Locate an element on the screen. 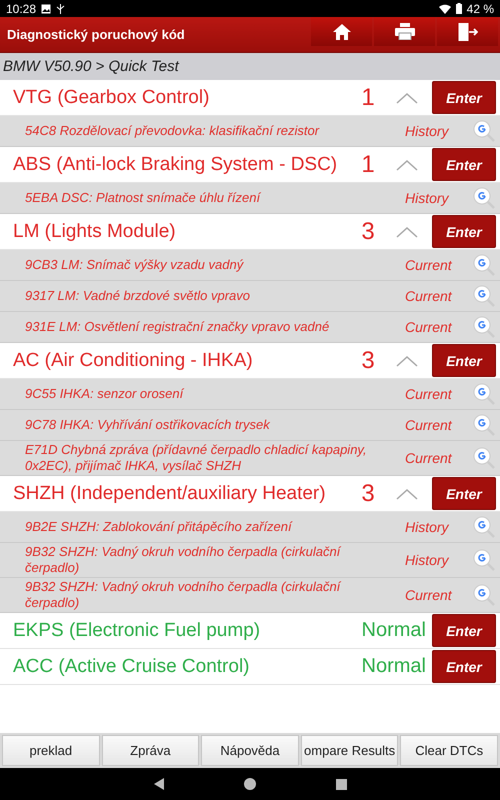  fault-description: 9C55 IHKA: senzor orosení is located at coordinates (105, 394).